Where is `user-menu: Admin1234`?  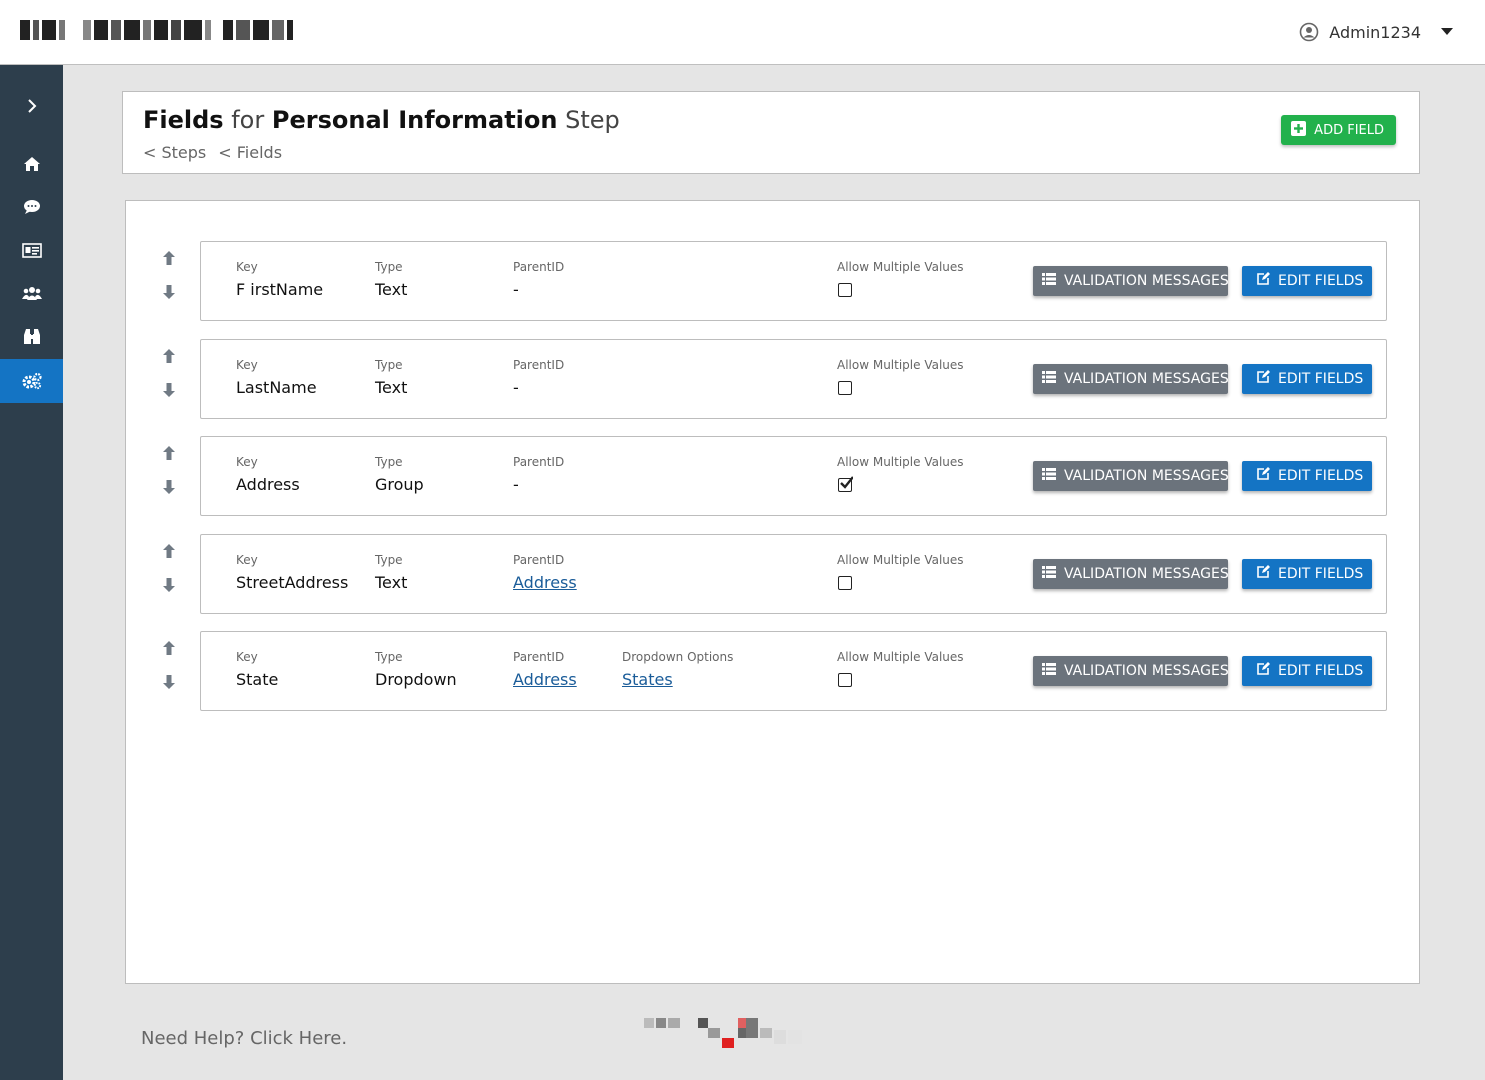 user-menu: Admin1234 is located at coordinates (1376, 32).